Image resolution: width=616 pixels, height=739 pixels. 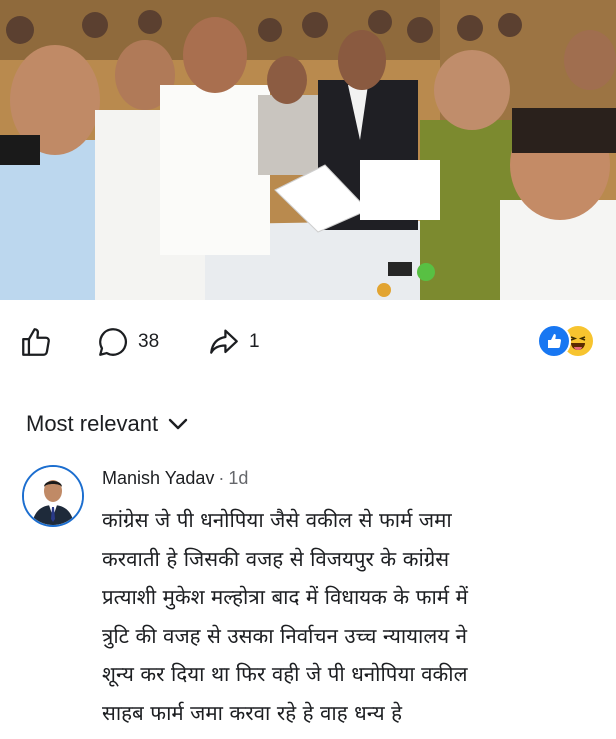 I want to click on chevron-down-icon, so click(x=178, y=424).